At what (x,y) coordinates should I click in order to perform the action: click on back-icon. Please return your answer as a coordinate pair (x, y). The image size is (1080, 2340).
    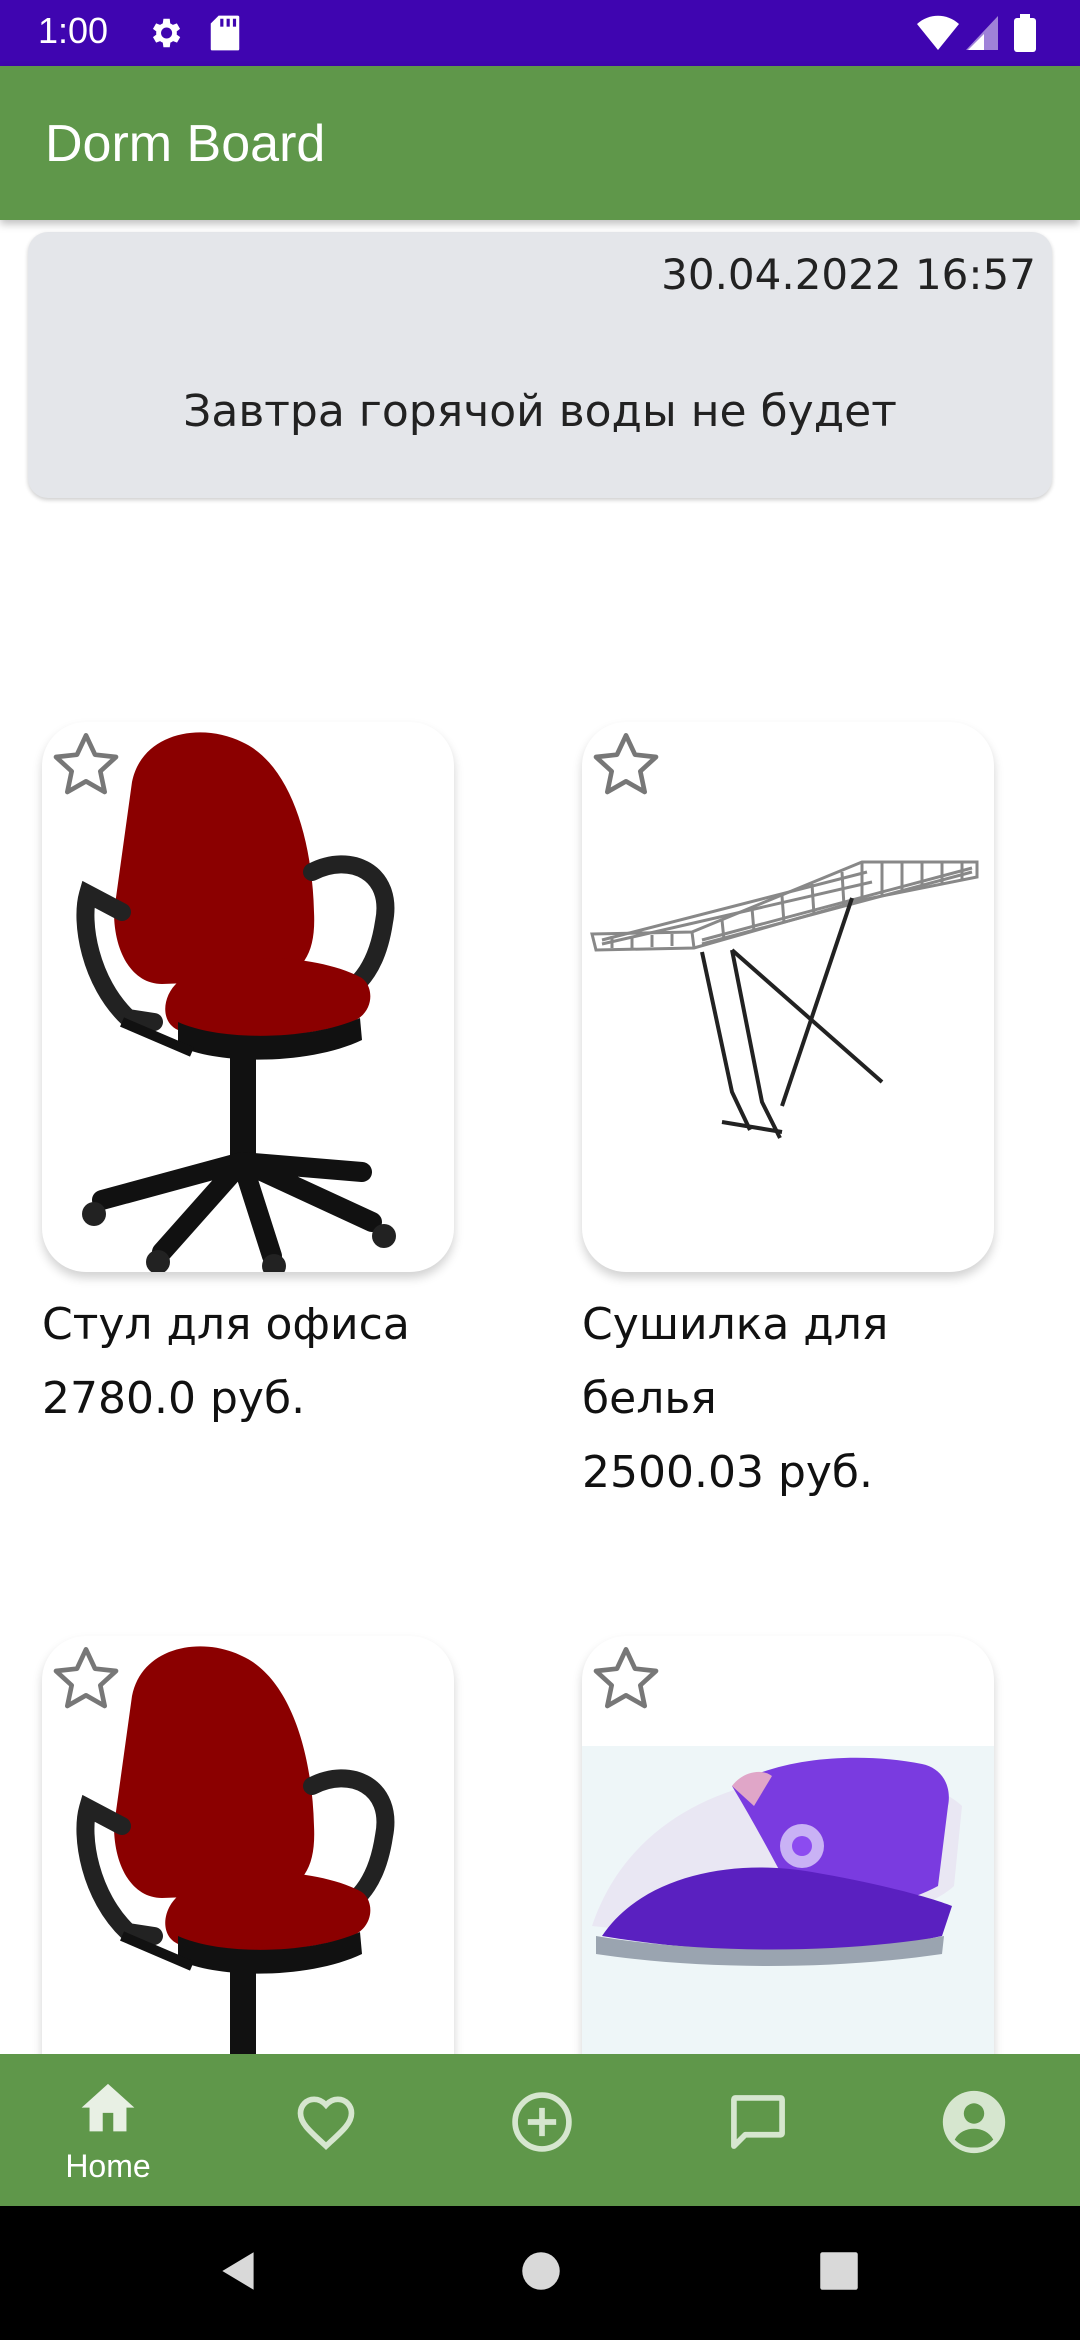
    Looking at the image, I should click on (239, 2271).